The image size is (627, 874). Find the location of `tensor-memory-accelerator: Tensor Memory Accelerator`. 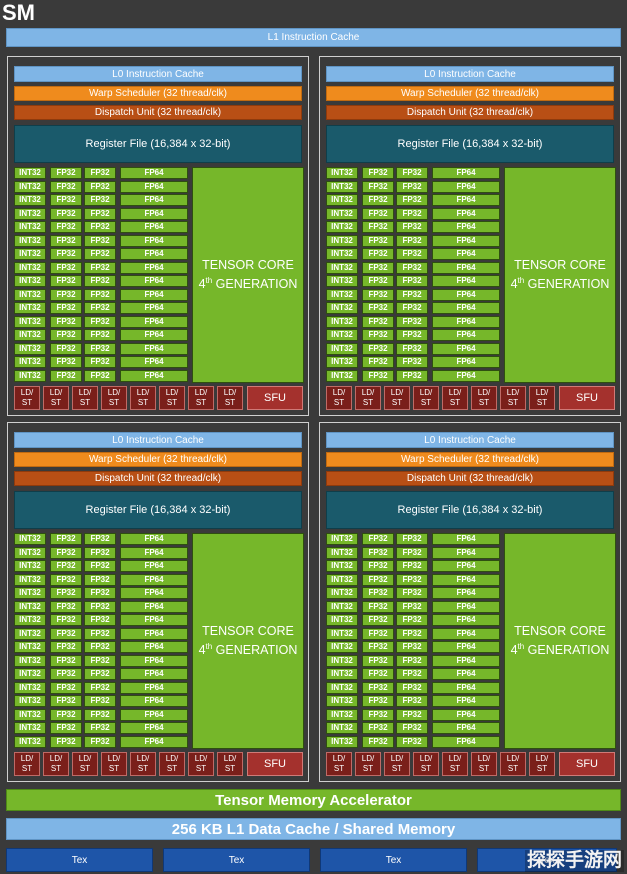

tensor-memory-accelerator: Tensor Memory Accelerator is located at coordinates (313, 800).